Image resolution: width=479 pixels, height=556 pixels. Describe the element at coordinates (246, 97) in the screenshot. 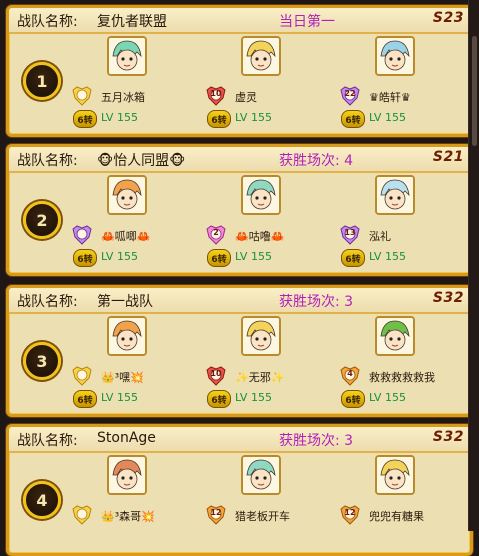

I see `member-nickname: 虚灵` at that location.